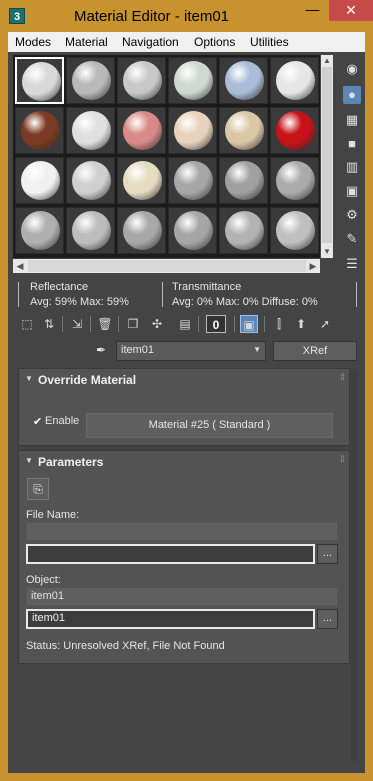  Describe the element at coordinates (352, 69) in the screenshot. I see `sphere-type-icon: ◉` at that location.